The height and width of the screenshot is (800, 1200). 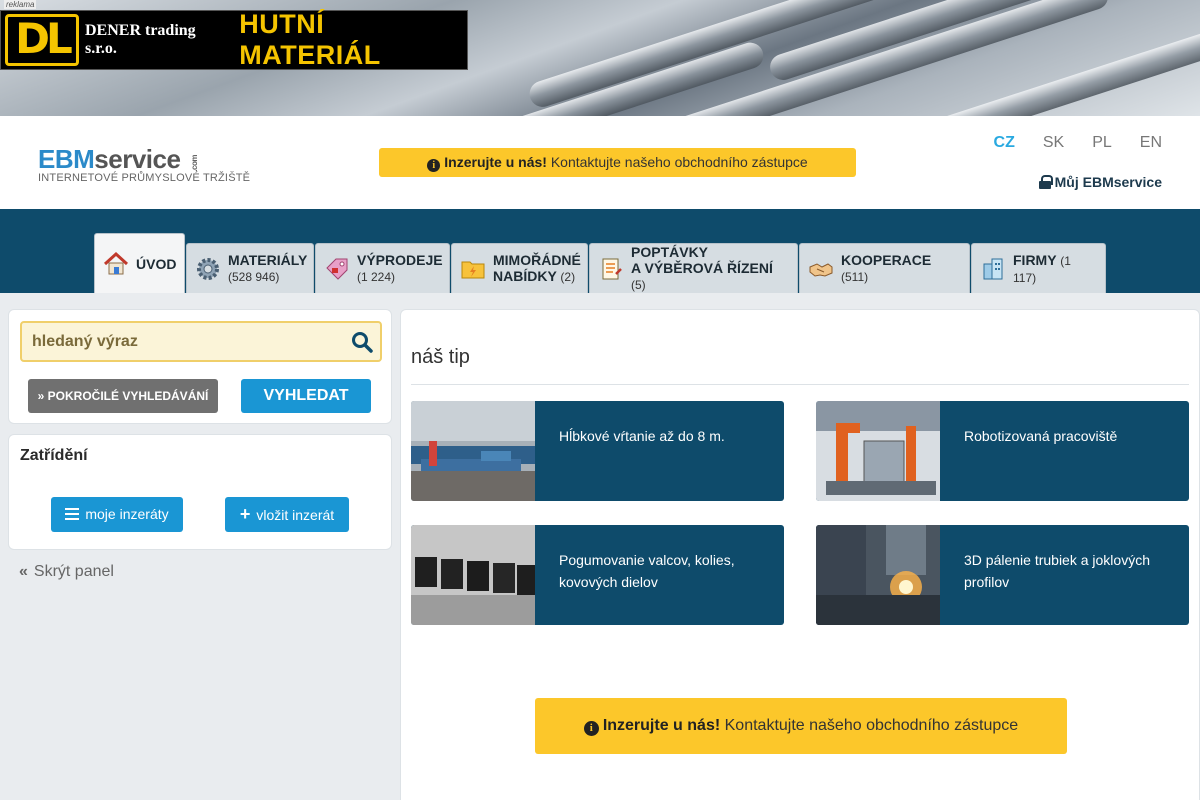 I want to click on document-icon, so click(x=612, y=268).